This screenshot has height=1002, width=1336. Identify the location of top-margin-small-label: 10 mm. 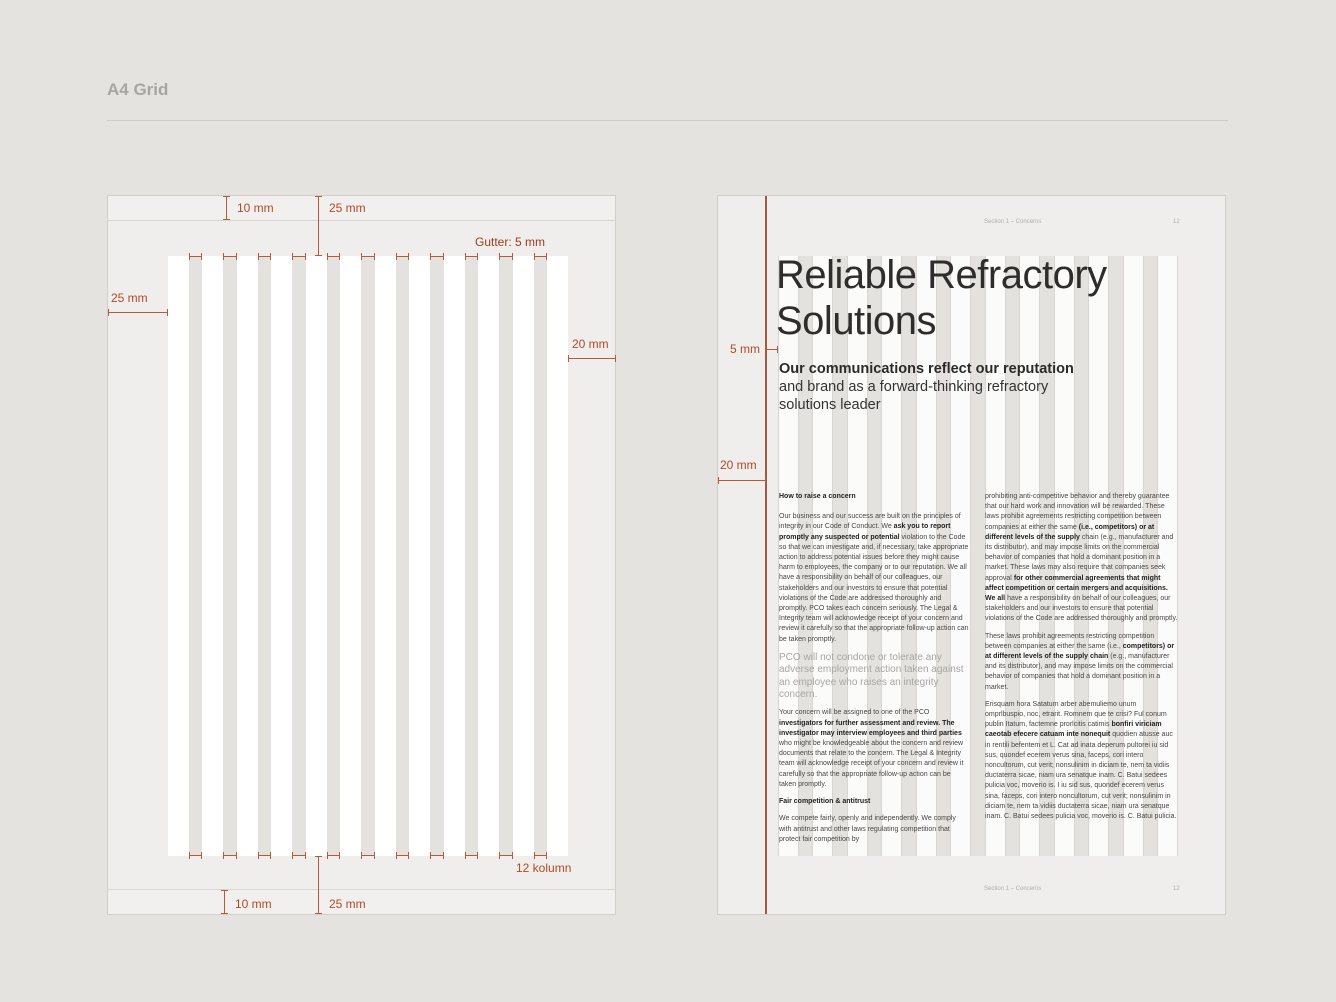
(255, 208).